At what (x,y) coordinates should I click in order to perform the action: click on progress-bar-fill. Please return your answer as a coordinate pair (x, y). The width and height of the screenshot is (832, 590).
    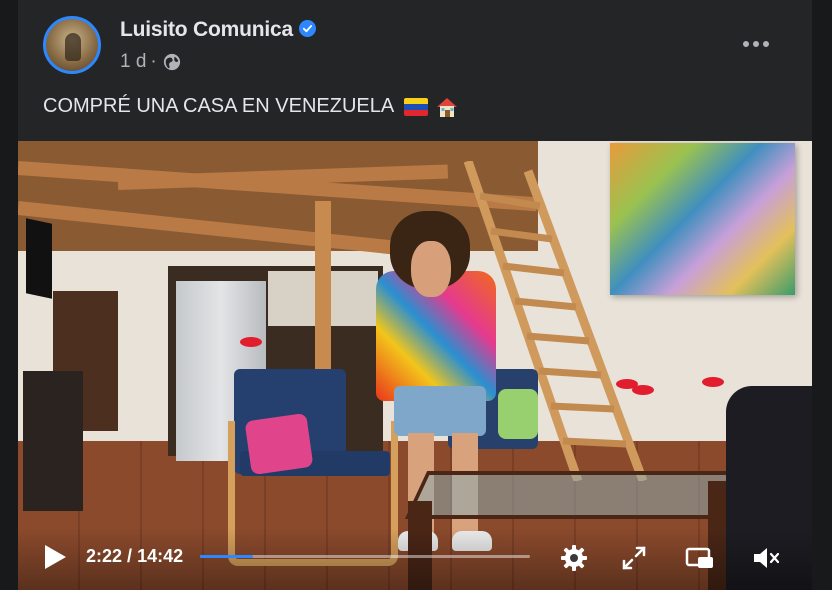
    Looking at the image, I should click on (227, 556).